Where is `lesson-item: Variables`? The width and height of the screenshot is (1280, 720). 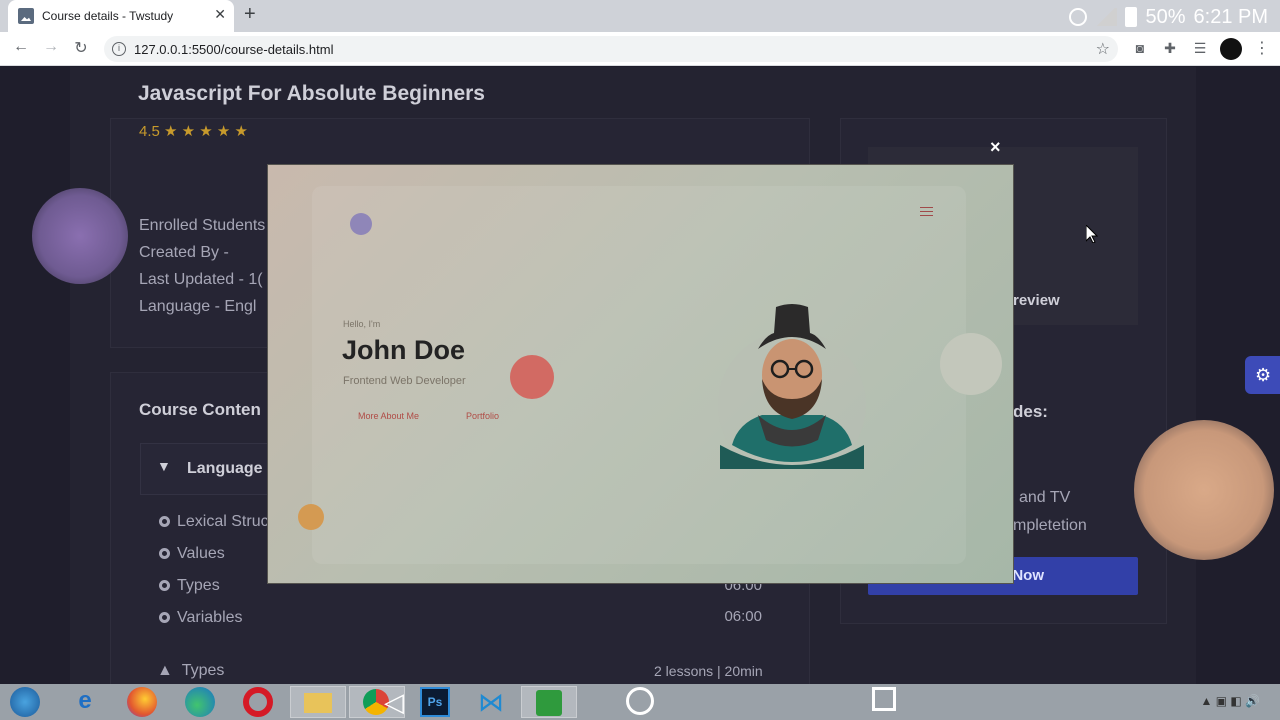 lesson-item: Variables is located at coordinates (201, 618).